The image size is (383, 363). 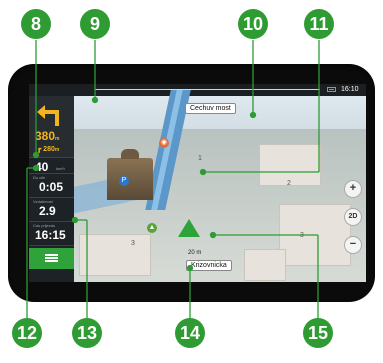 I want to click on callout-badge: 11, so click(x=319, y=24).